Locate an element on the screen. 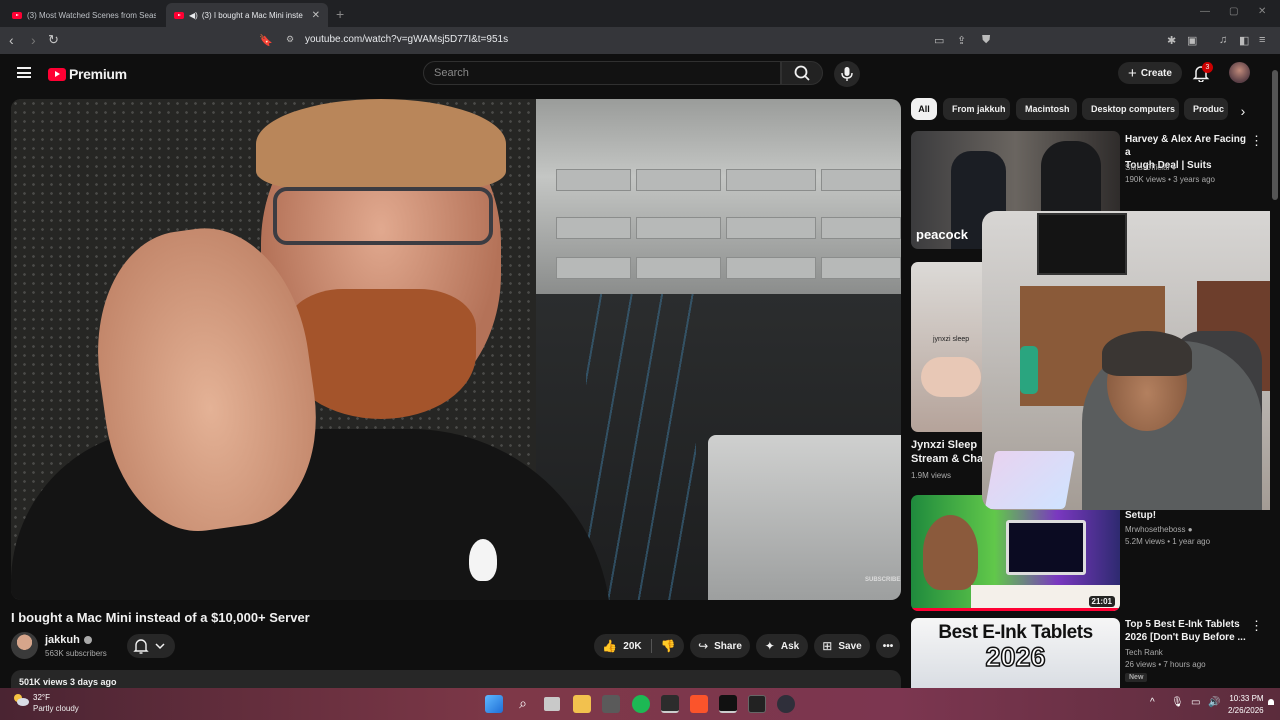  weather-temperature: 32°F is located at coordinates (41, 697).